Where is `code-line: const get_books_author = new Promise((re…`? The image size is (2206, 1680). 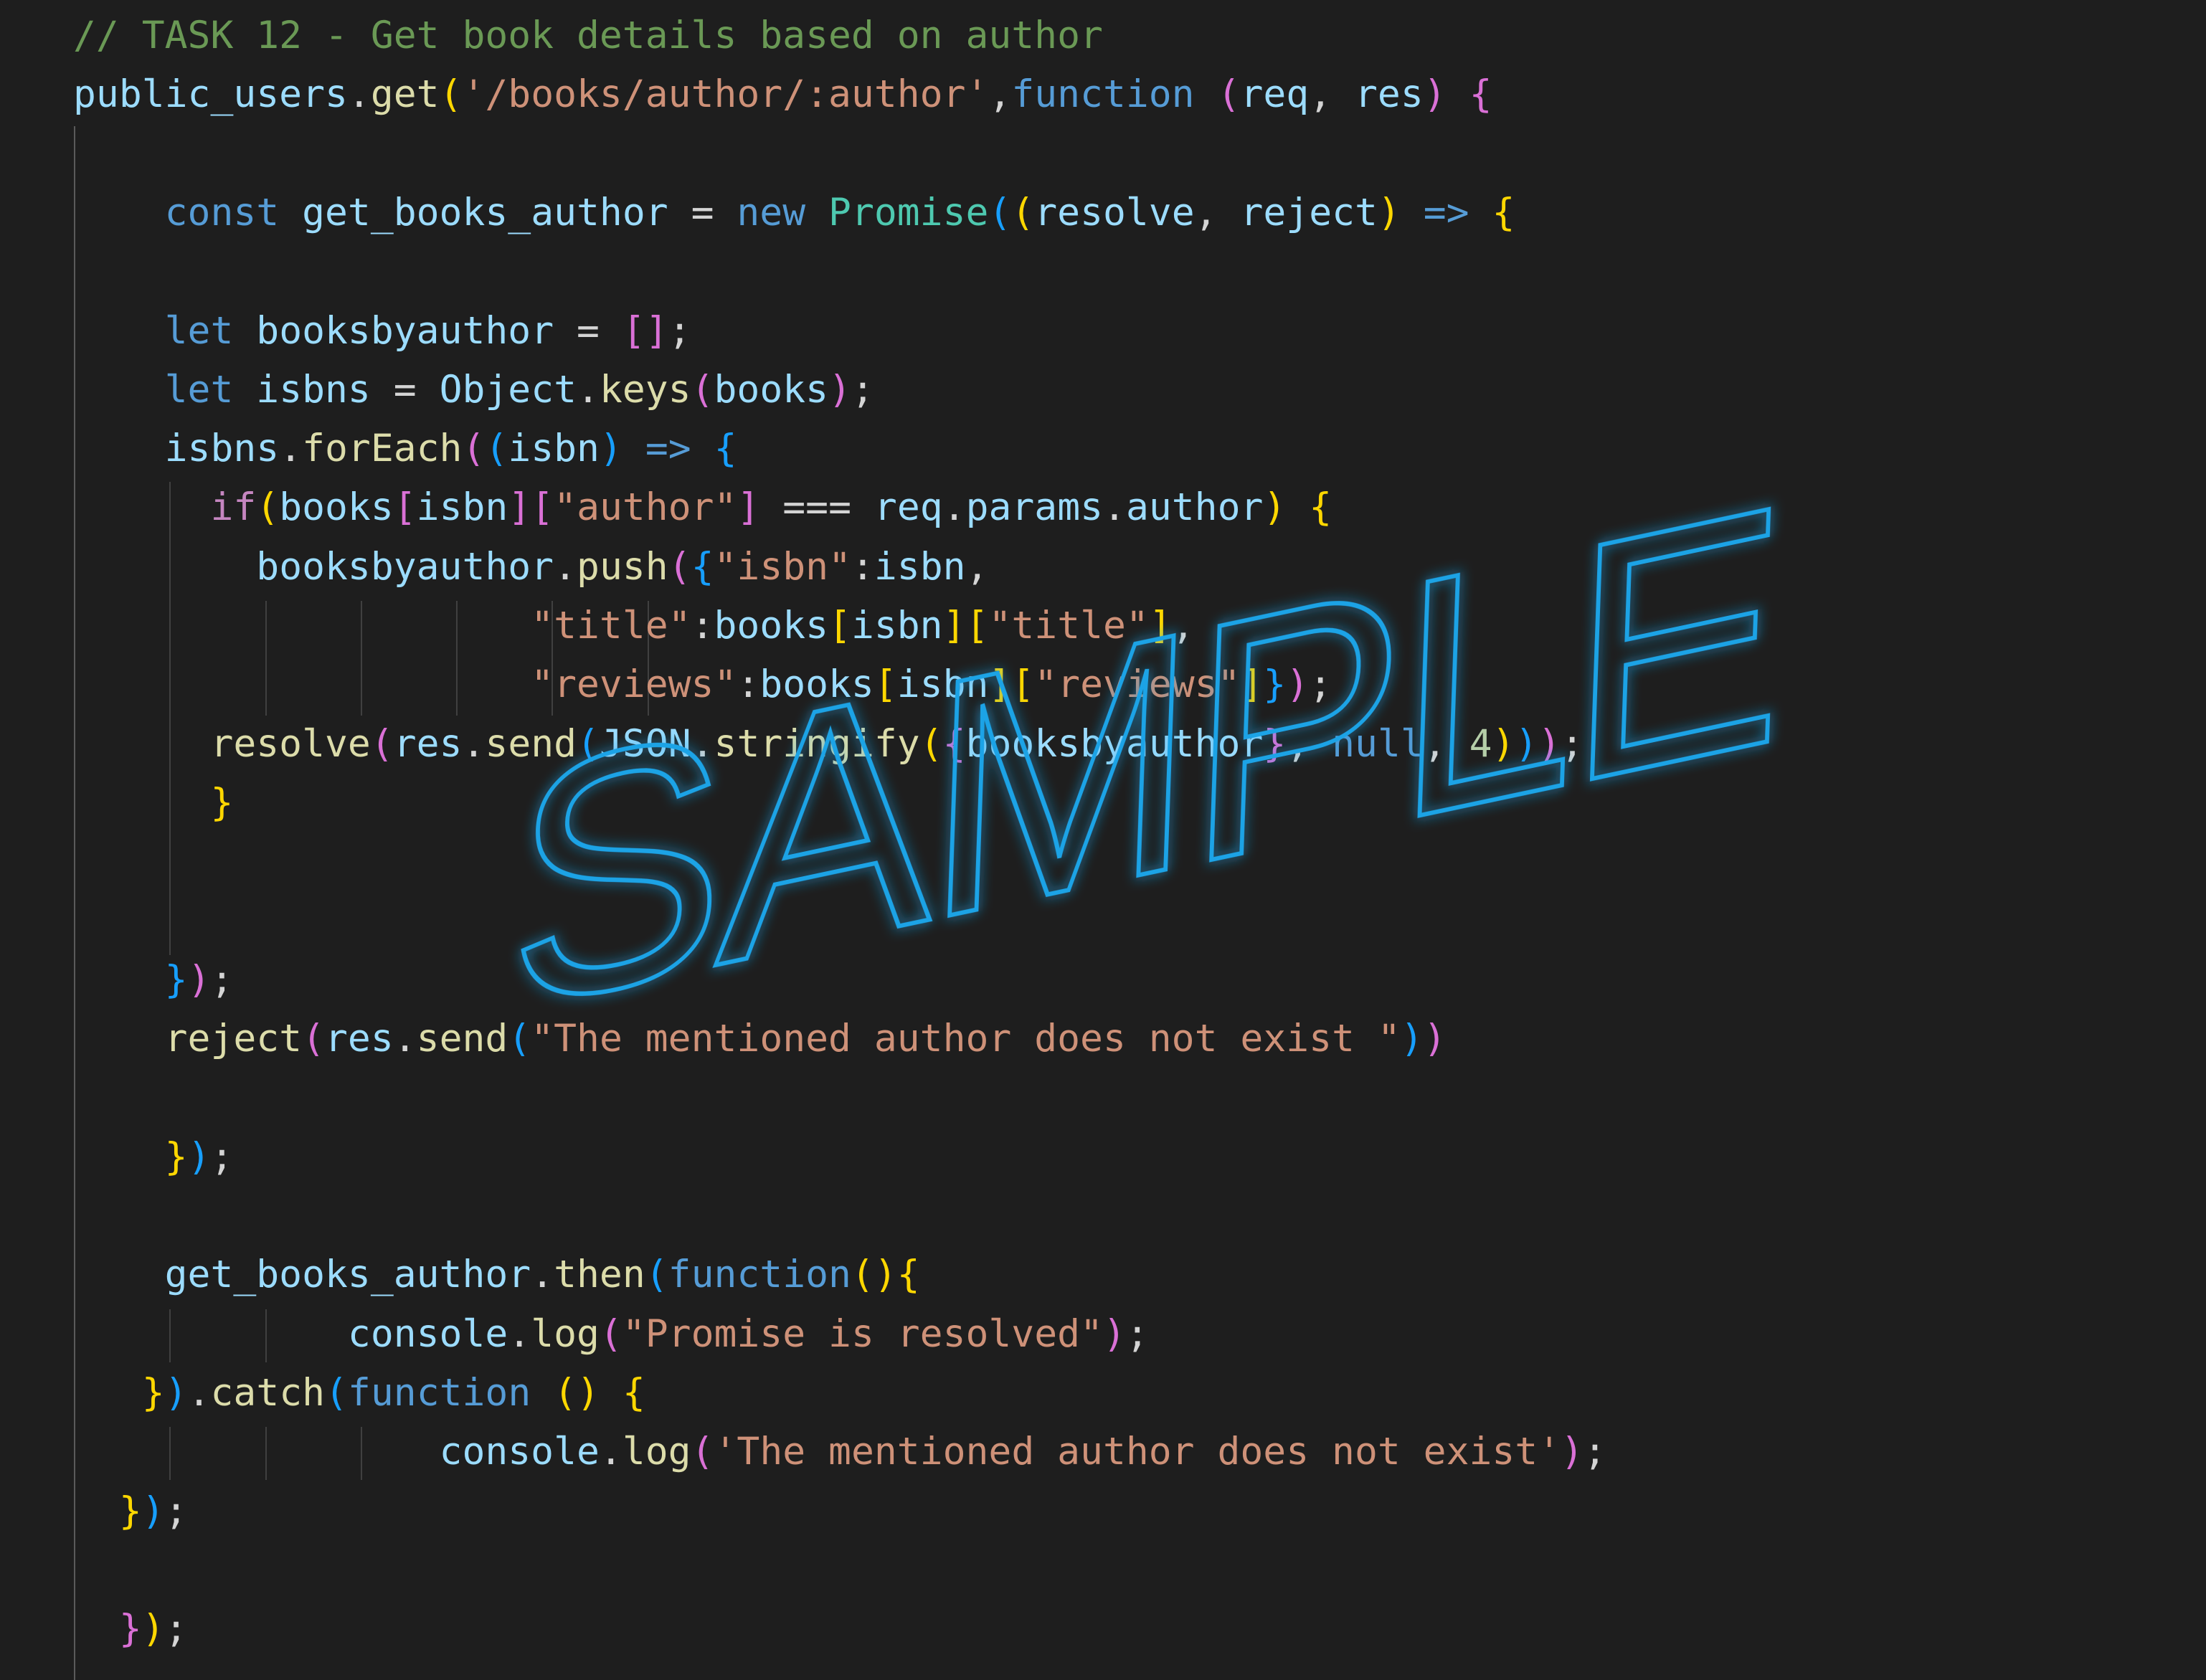
code-line: const get_books_author = new Promise((re… is located at coordinates (794, 213).